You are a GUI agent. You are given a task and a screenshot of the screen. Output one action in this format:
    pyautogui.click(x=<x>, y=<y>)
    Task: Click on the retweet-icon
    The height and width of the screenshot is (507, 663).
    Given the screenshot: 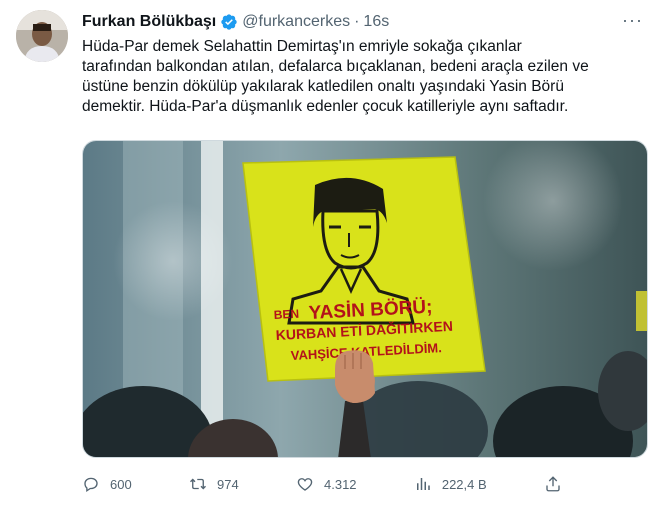 What is the action you would take?
    pyautogui.click(x=198, y=484)
    